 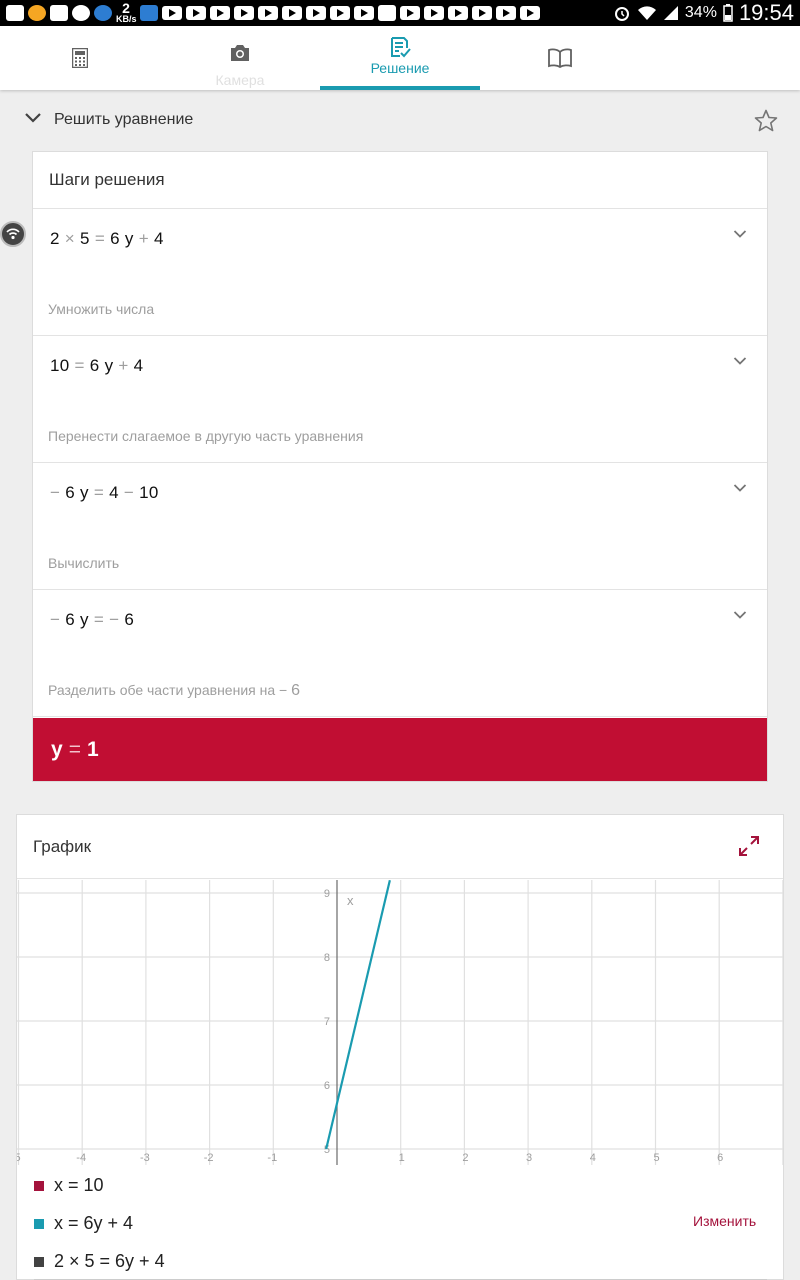 I want to click on solution-icon, so click(x=401, y=47).